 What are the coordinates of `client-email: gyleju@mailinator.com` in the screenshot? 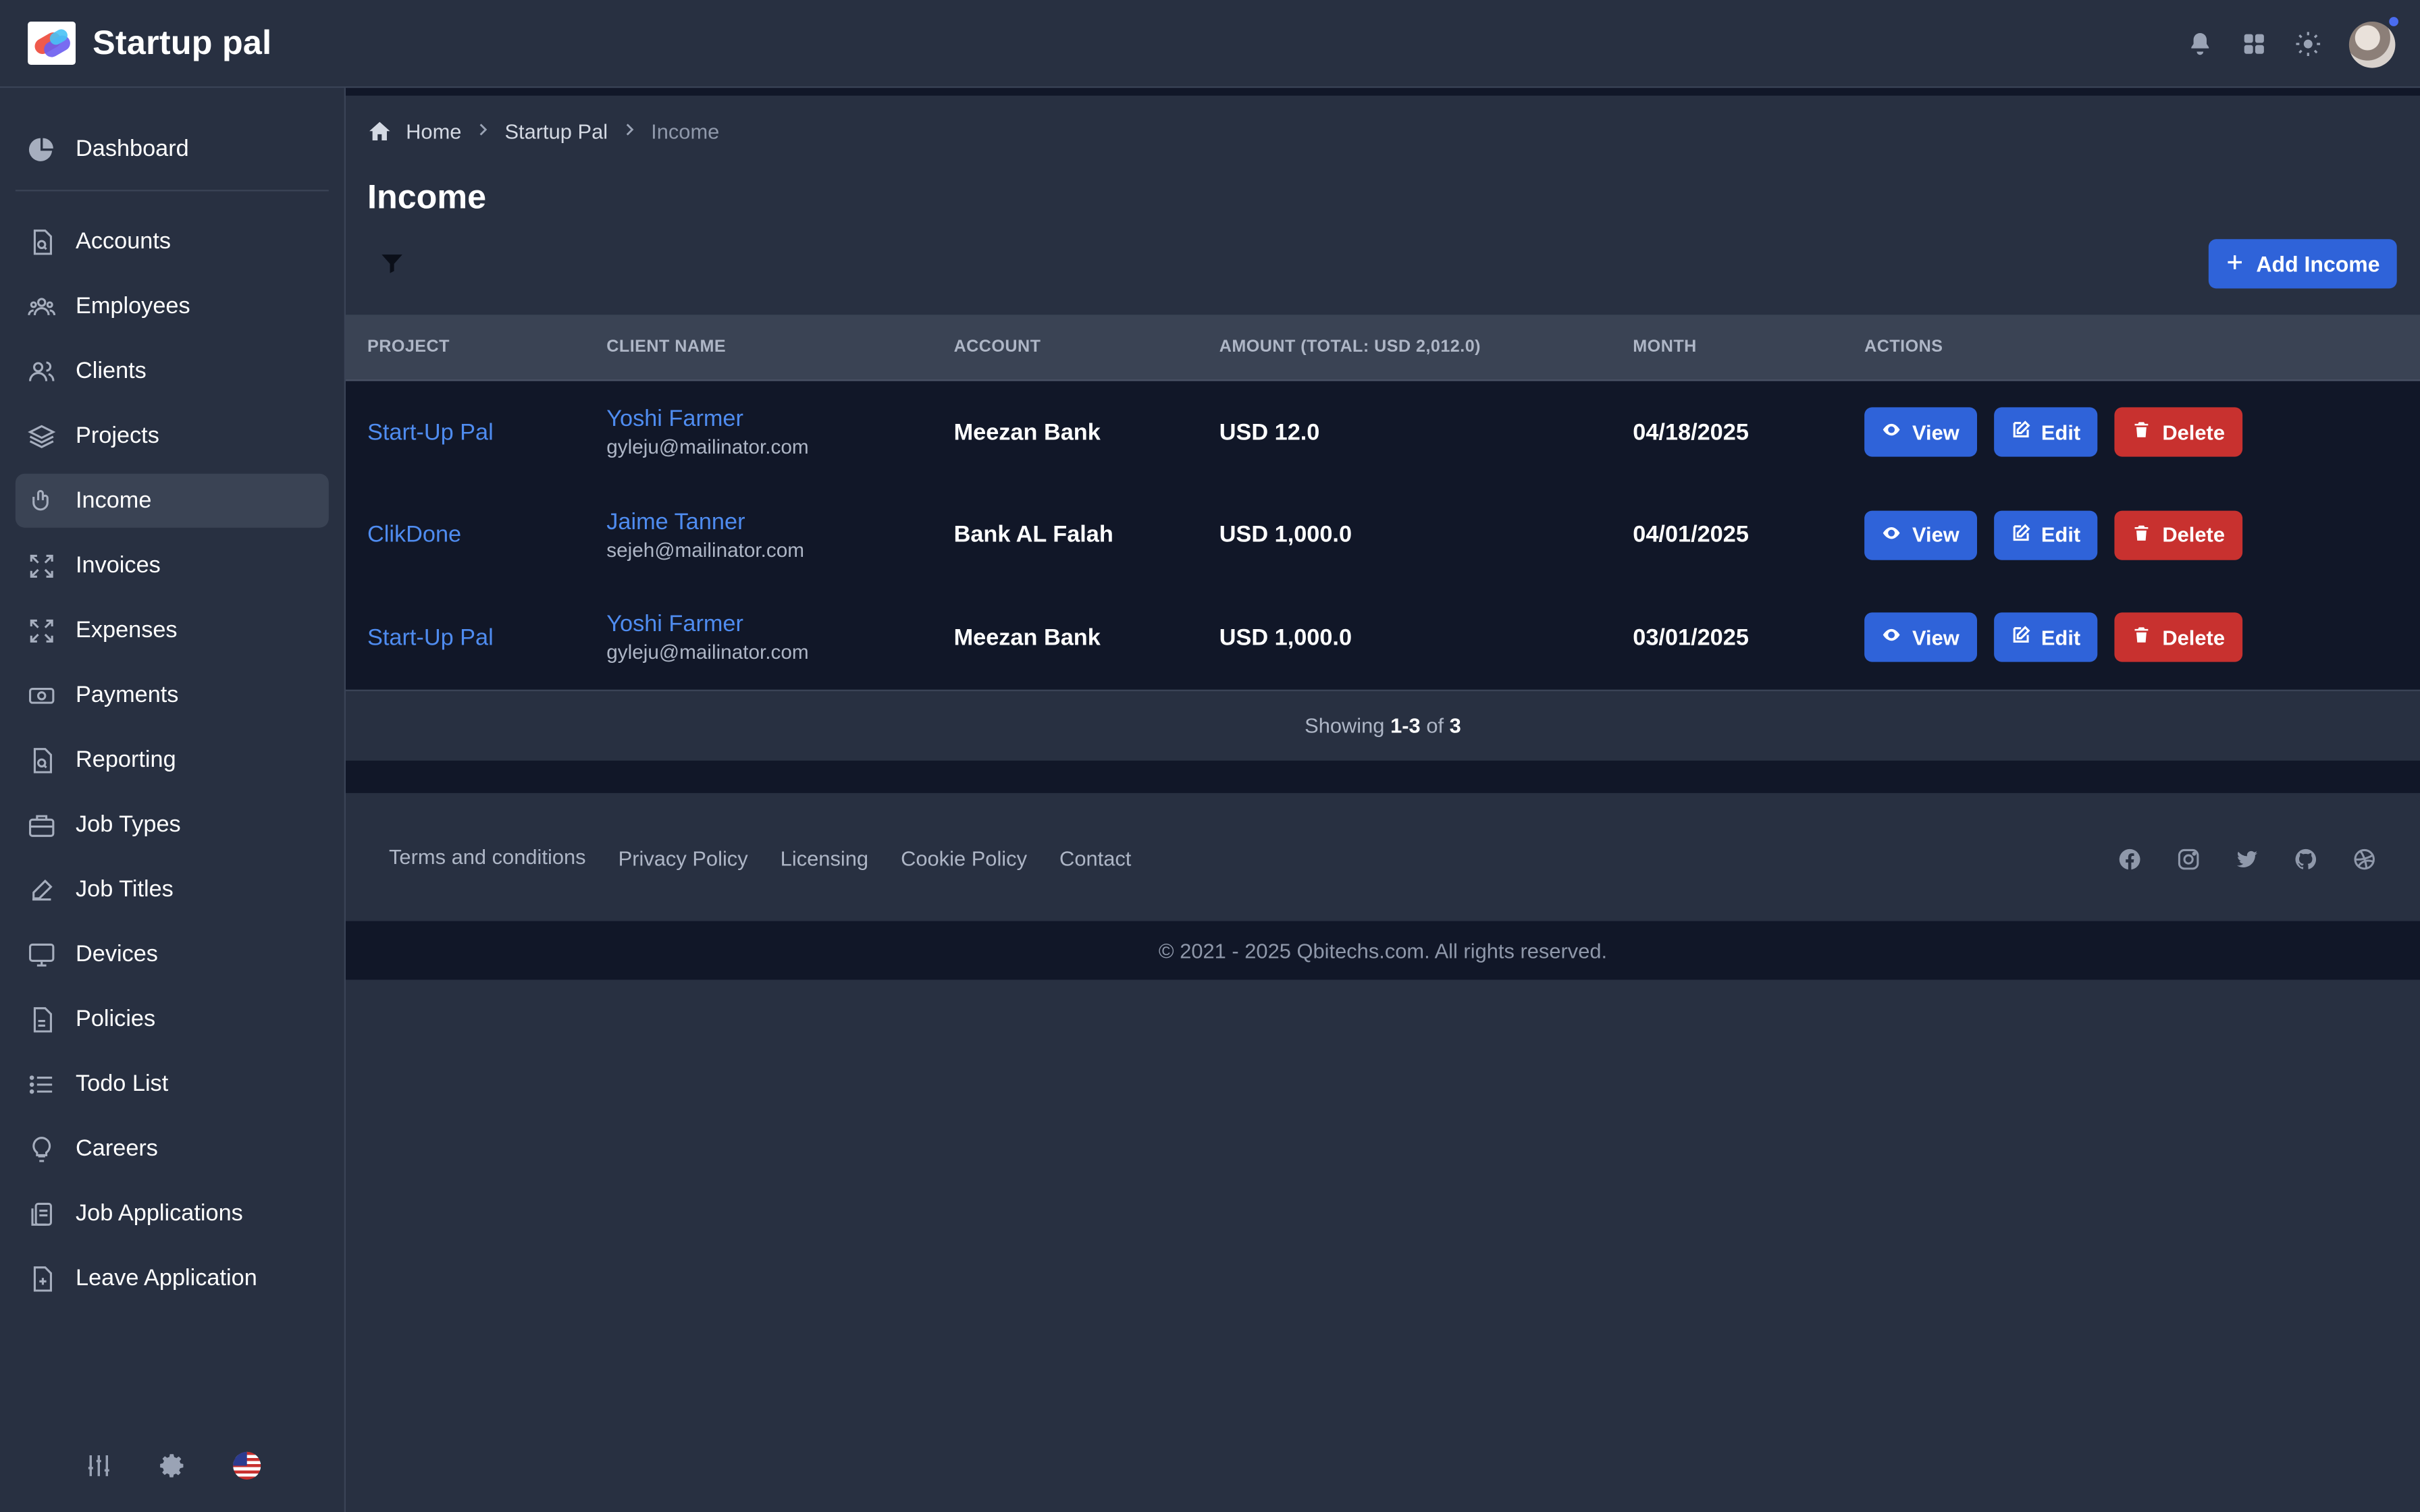 It's located at (707, 447).